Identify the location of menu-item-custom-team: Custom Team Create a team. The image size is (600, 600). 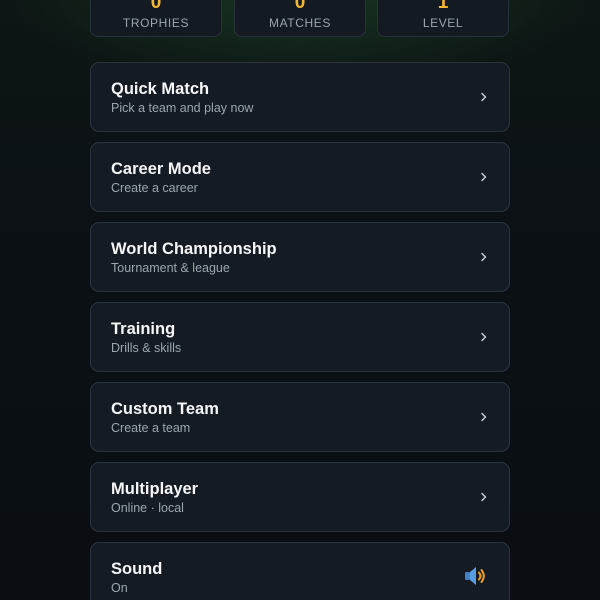
(300, 417).